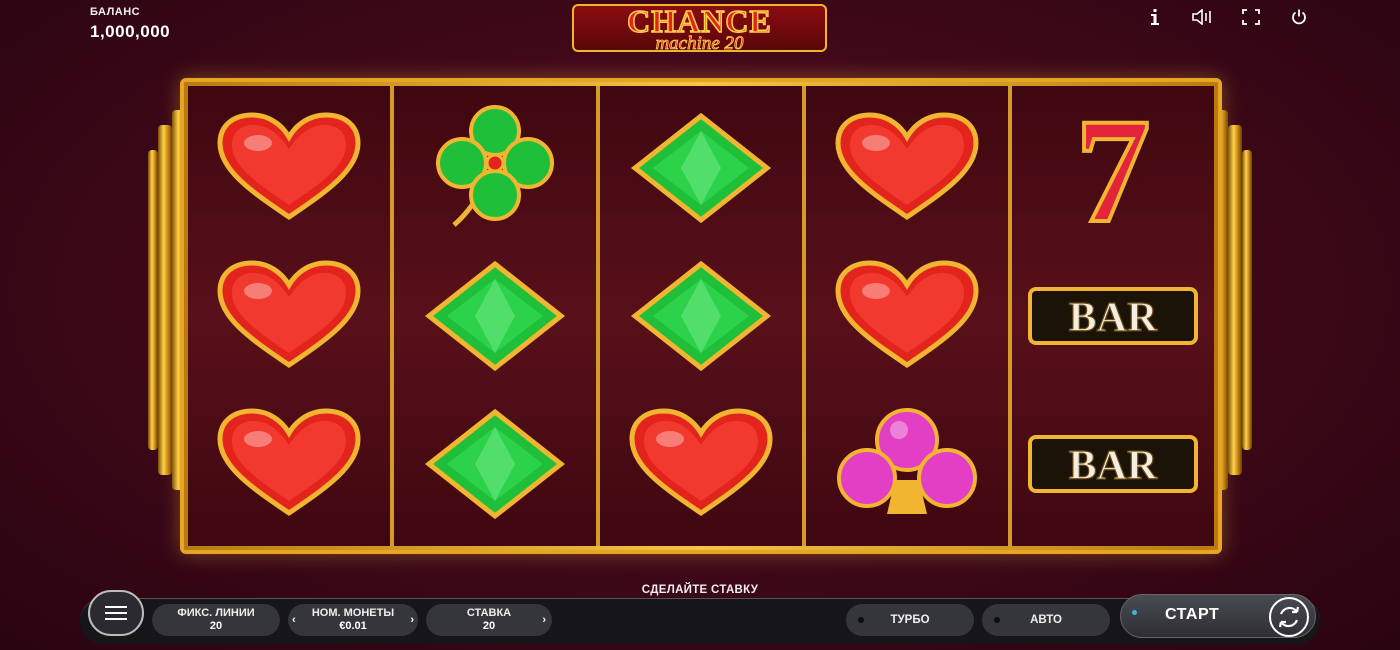  Describe the element at coordinates (353, 613) in the screenshot. I see `coin-value-label: НОМ. МОНЕТЫ` at that location.